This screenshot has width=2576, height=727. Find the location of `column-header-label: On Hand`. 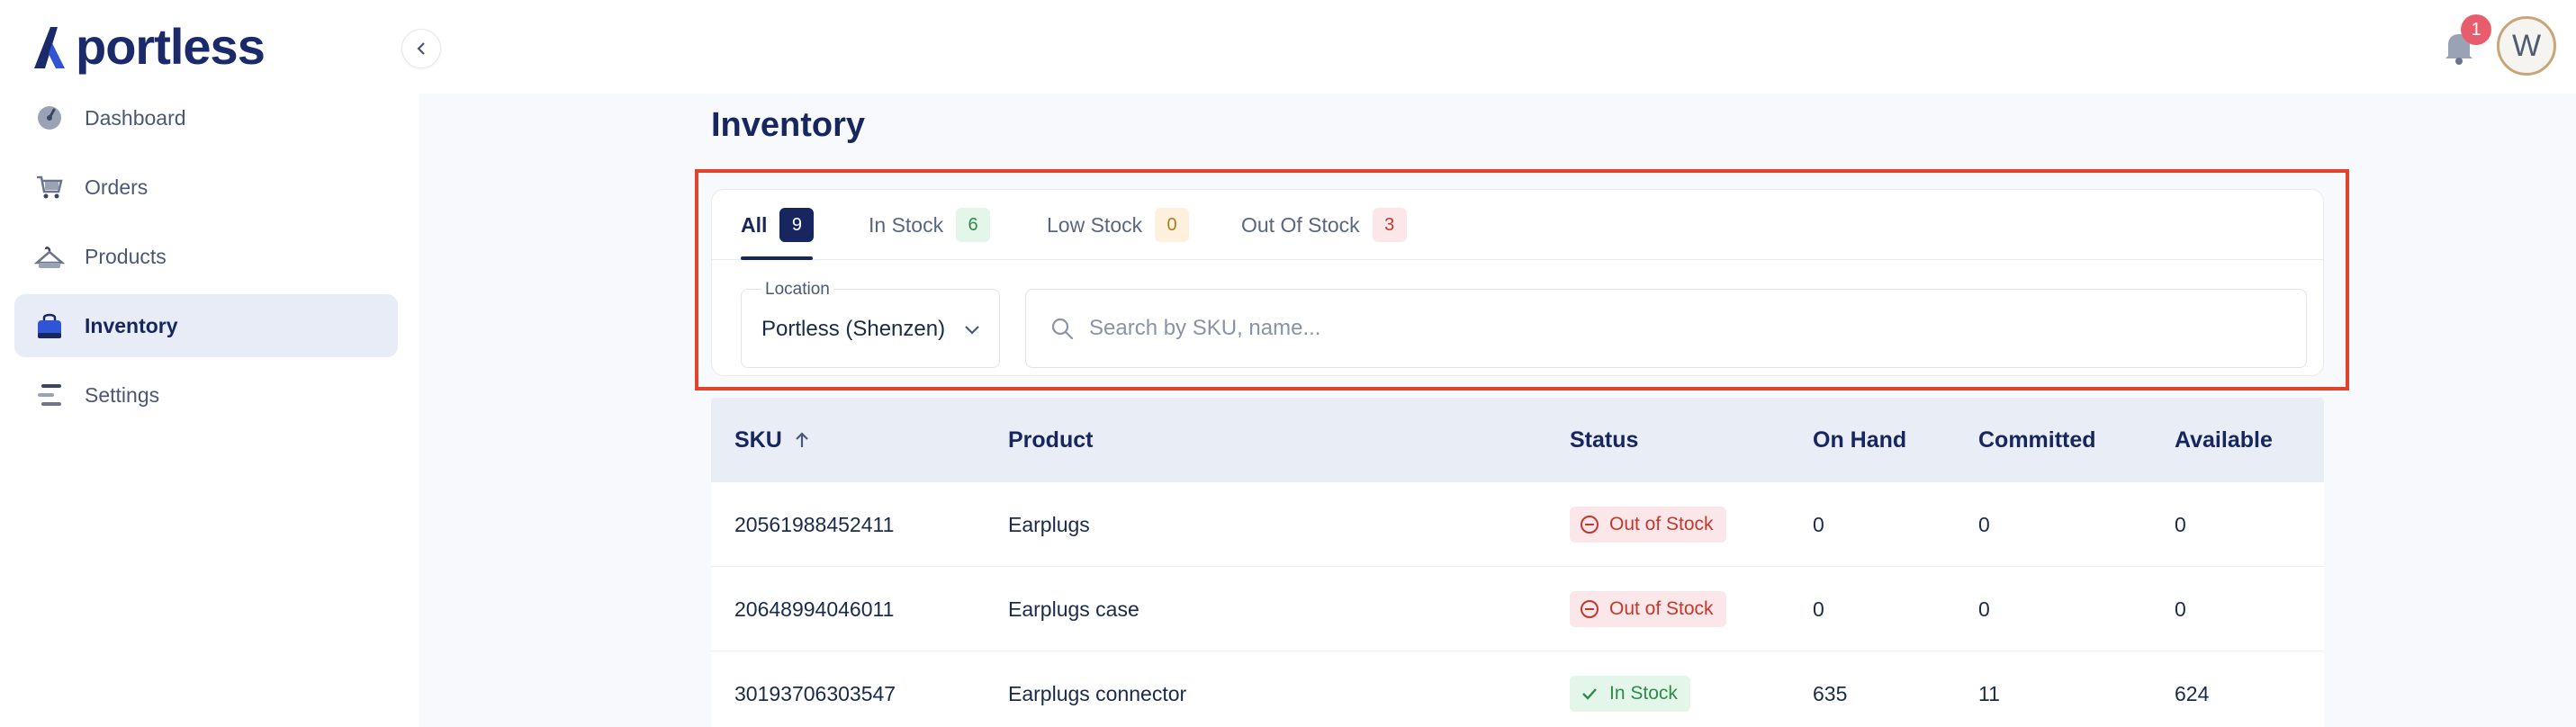

column-header-label: On Hand is located at coordinates (1860, 440).